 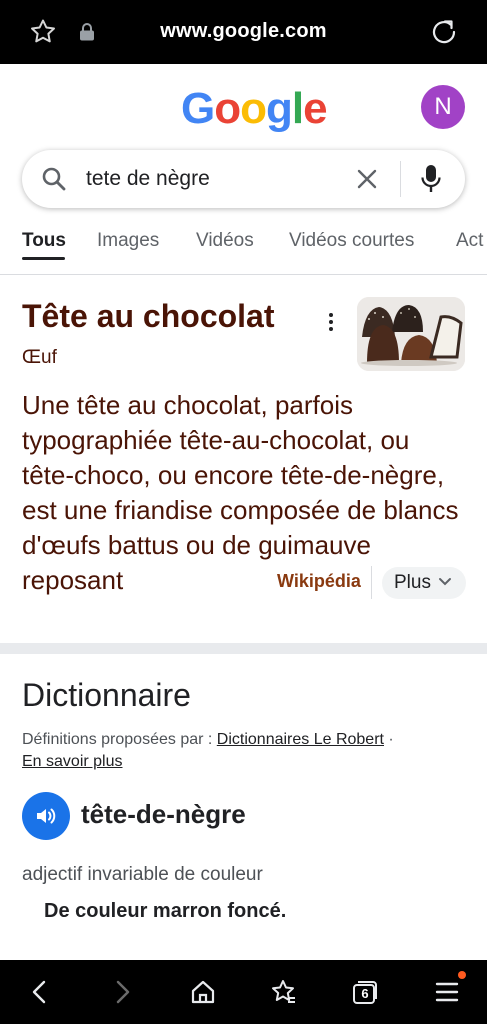 I want to click on search-box: tete de nègre, so click(x=243, y=179).